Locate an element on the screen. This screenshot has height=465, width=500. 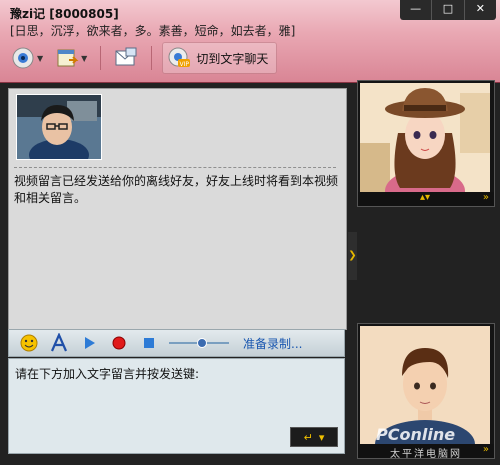
video-call-button: ▼ is located at coordinates (27, 58).